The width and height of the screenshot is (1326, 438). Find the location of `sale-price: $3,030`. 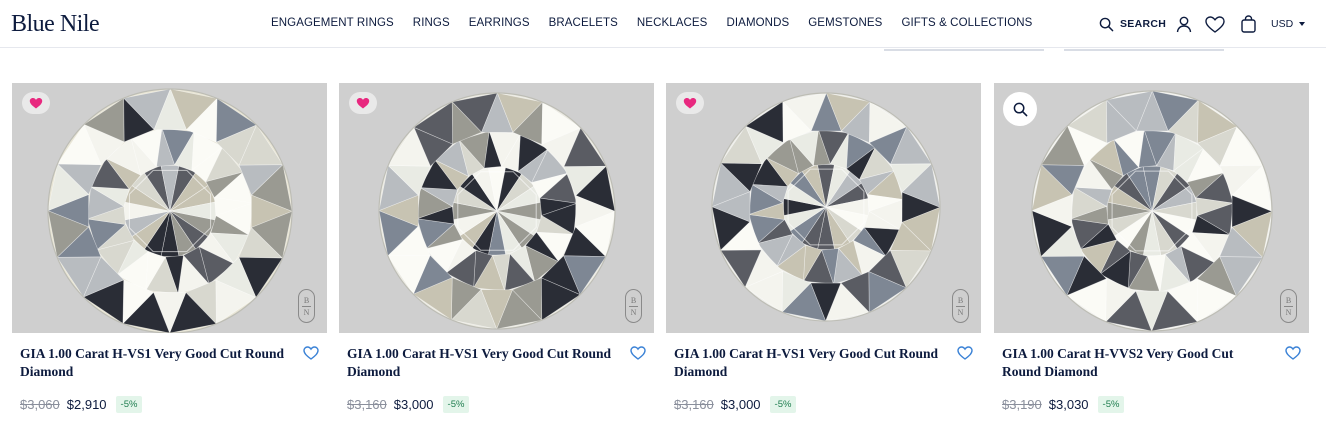

sale-price: $3,030 is located at coordinates (1068, 404).